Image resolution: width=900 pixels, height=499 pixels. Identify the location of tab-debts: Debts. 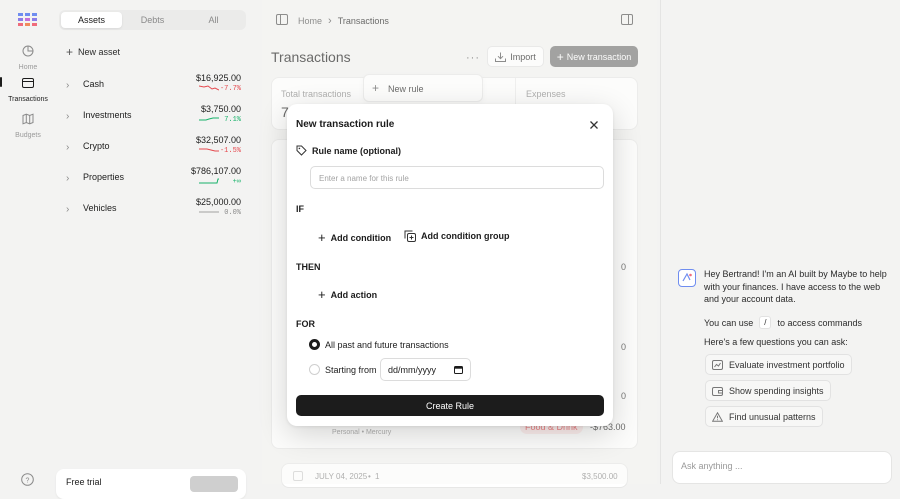
(152, 20).